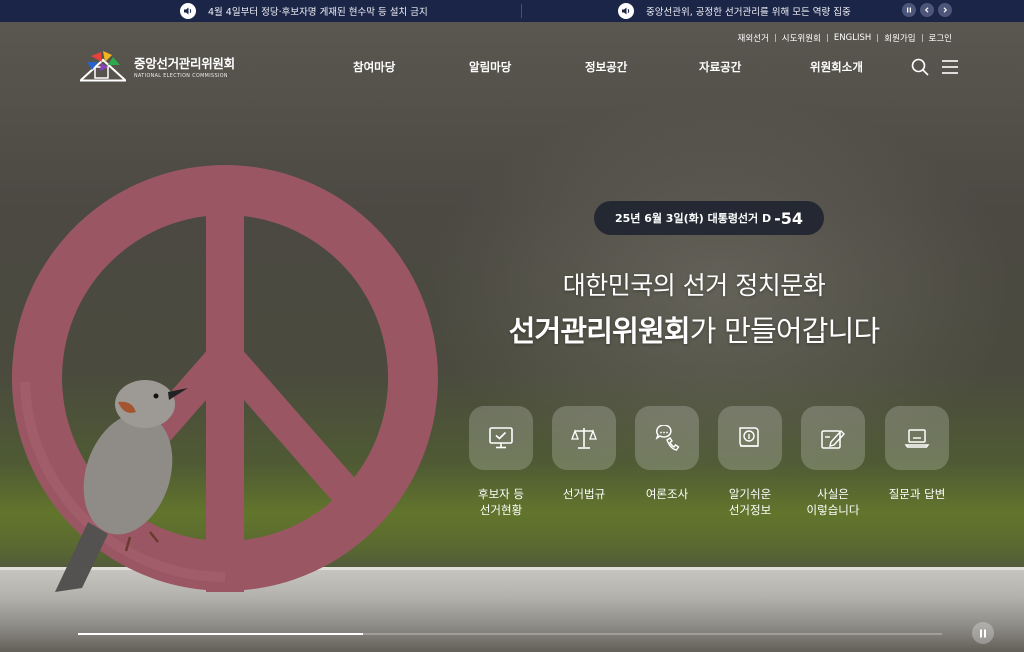 This screenshot has height=652, width=1024. I want to click on notice-item: 중앙선관위, 공정한 선거관리를 위해 모든 역량 집중, so click(734, 11).